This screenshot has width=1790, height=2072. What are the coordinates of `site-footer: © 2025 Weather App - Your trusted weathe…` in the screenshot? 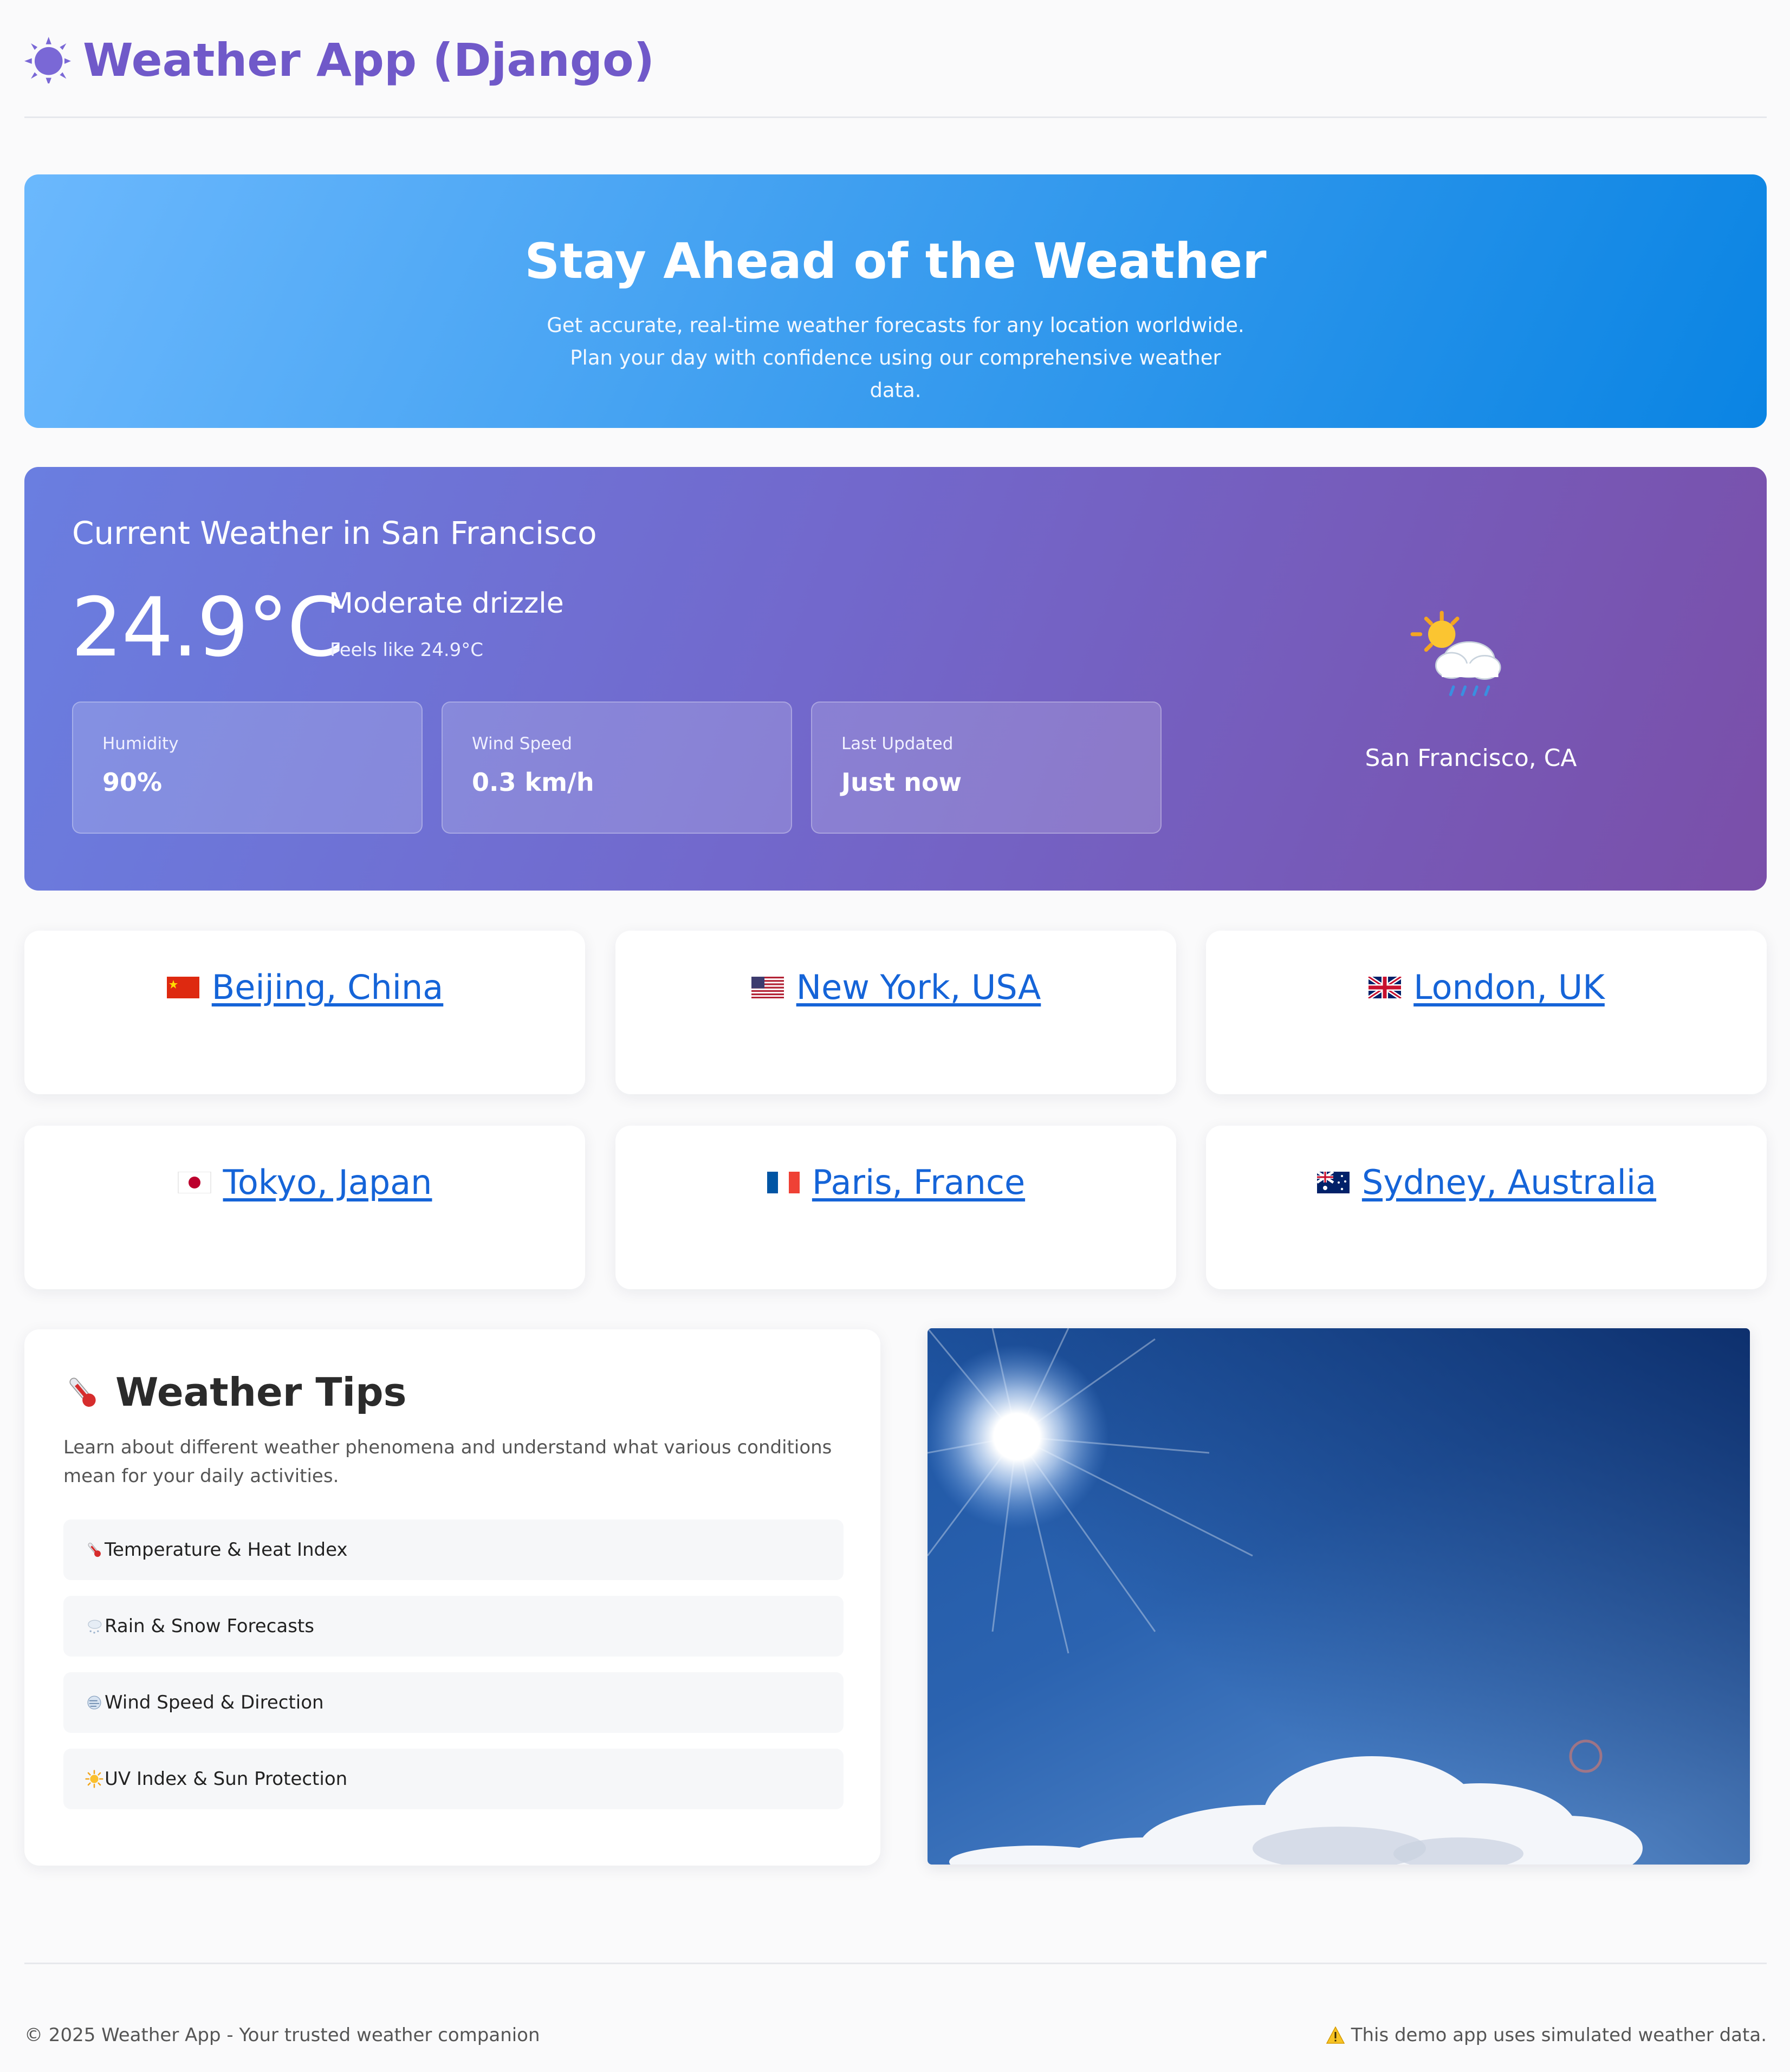 It's located at (896, 2017).